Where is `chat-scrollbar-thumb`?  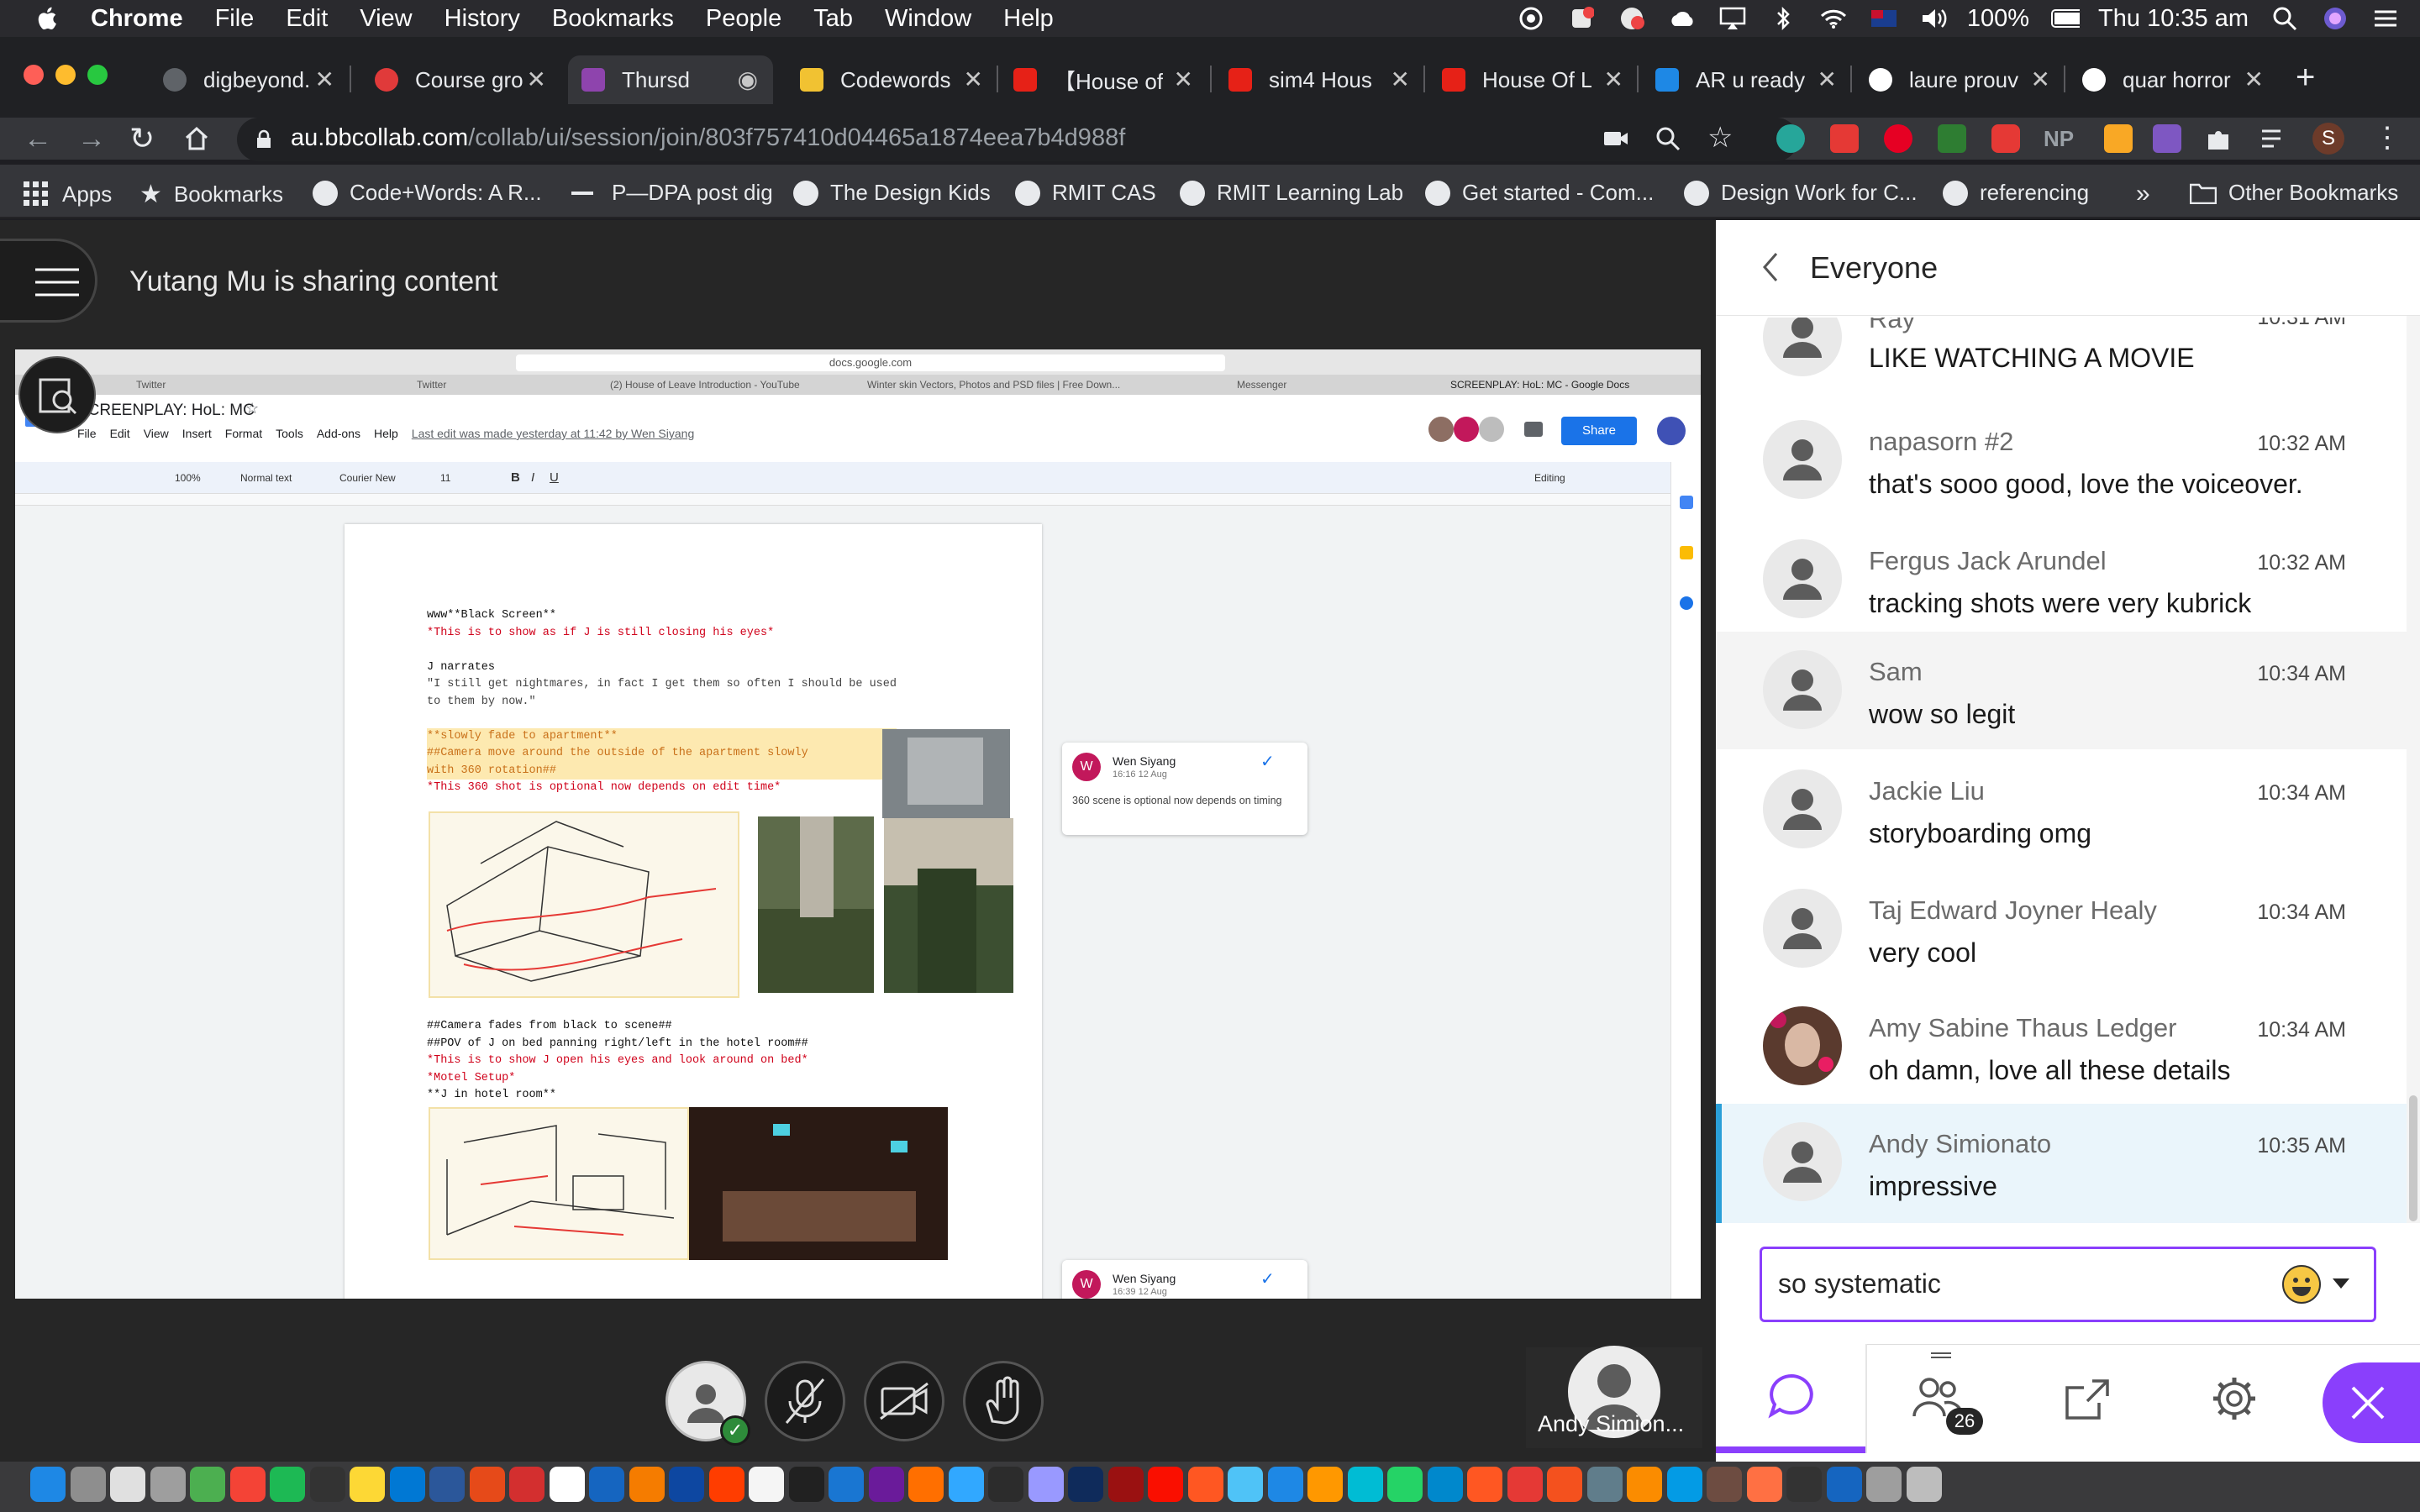
chat-scrollbar-thumb is located at coordinates (2413, 1158).